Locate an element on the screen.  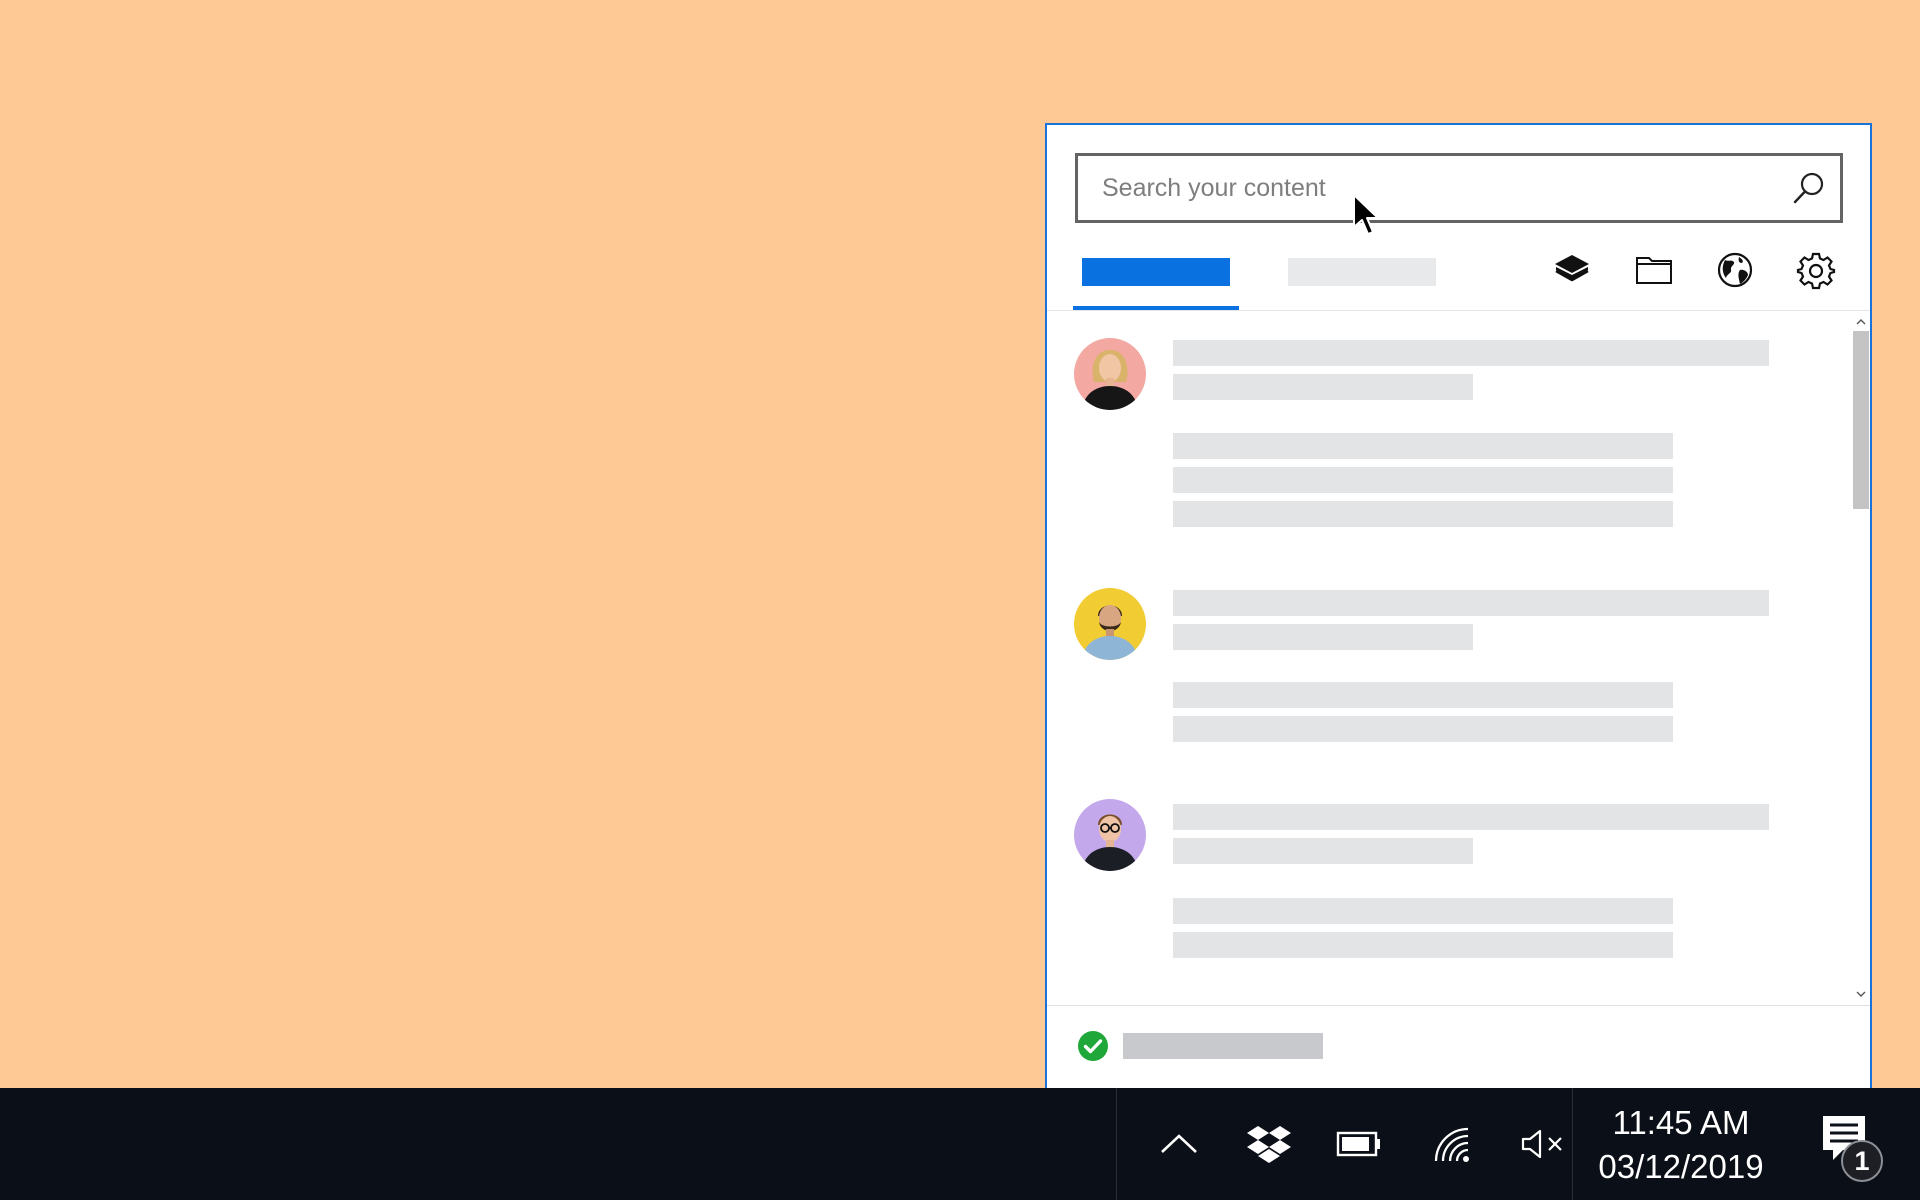
search-input is located at coordinates (1423, 188).